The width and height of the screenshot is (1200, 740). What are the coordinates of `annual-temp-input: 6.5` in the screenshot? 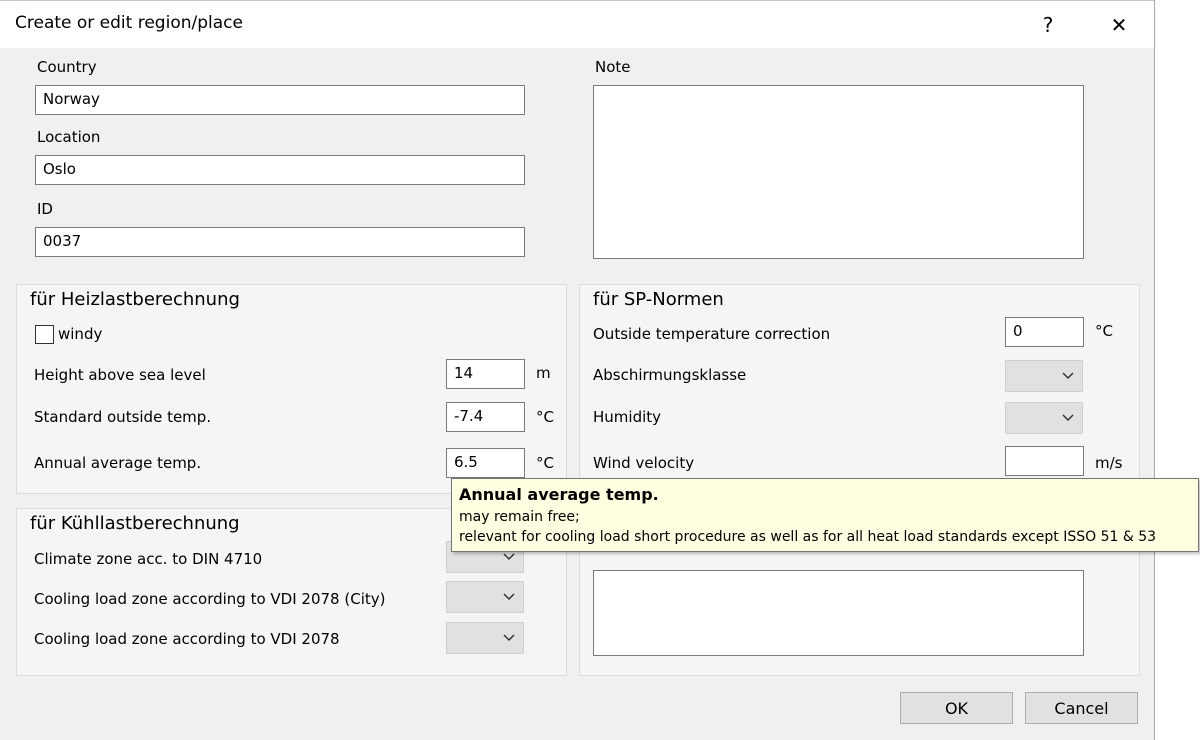 It's located at (485, 463).